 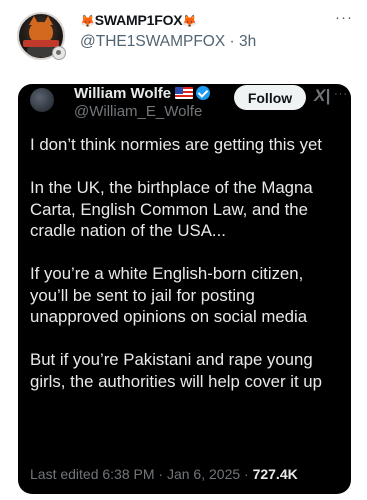 What do you see at coordinates (322, 95) in the screenshot?
I see `grok-icon: X|` at bounding box center [322, 95].